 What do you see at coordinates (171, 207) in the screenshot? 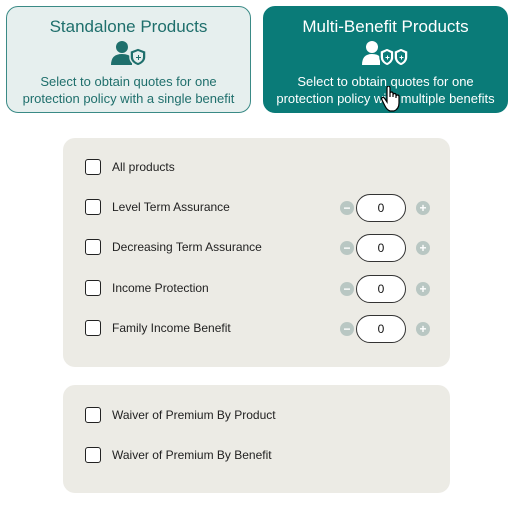
I see `level-term-assurance-label: Level Term Assurance` at bounding box center [171, 207].